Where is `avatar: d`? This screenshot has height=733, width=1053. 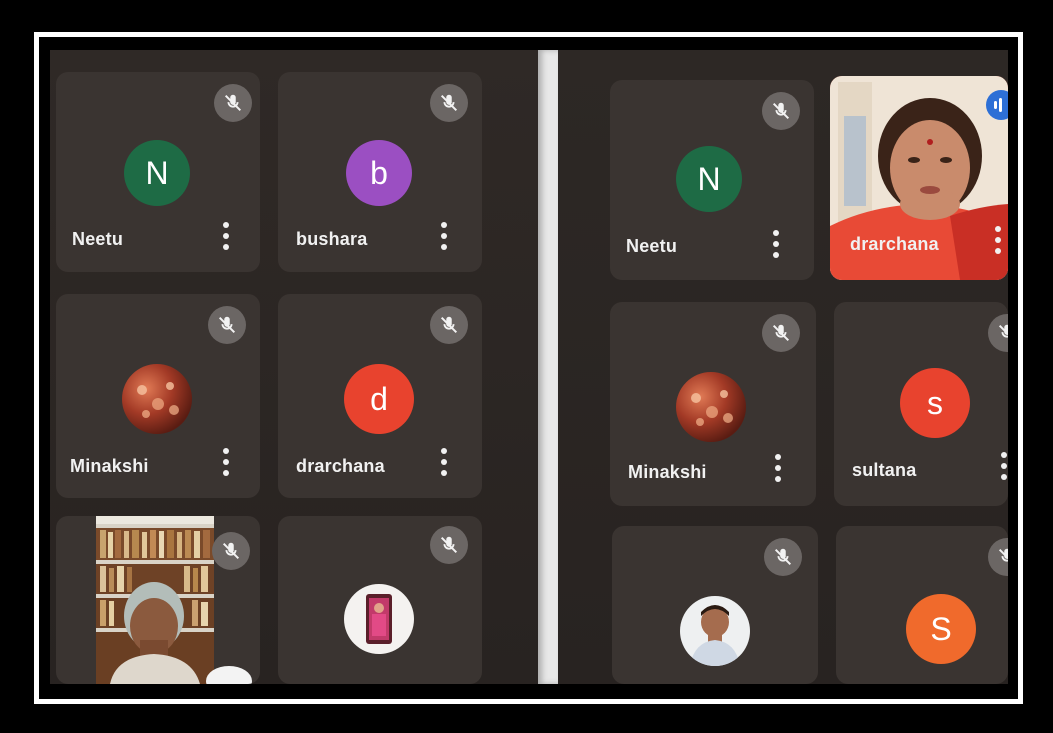 avatar: d is located at coordinates (379, 399).